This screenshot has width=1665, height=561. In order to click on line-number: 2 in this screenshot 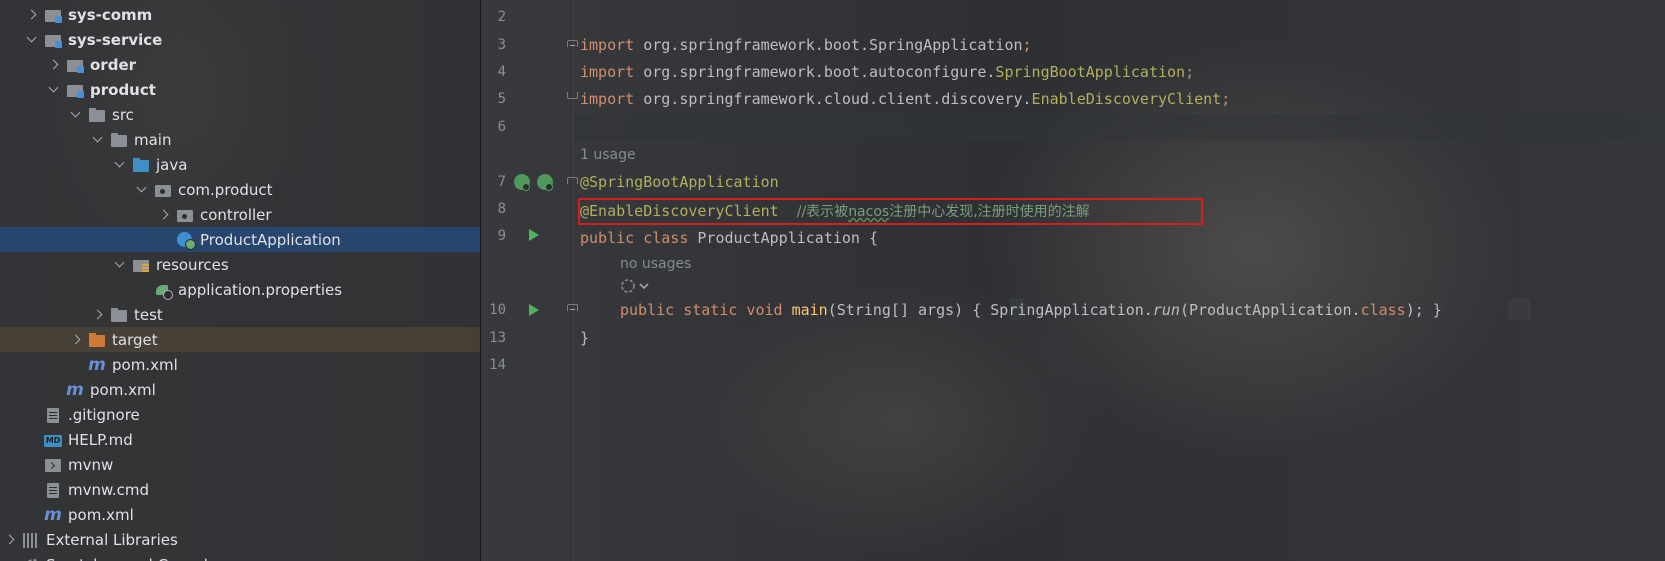, I will do `click(501, 17)`.